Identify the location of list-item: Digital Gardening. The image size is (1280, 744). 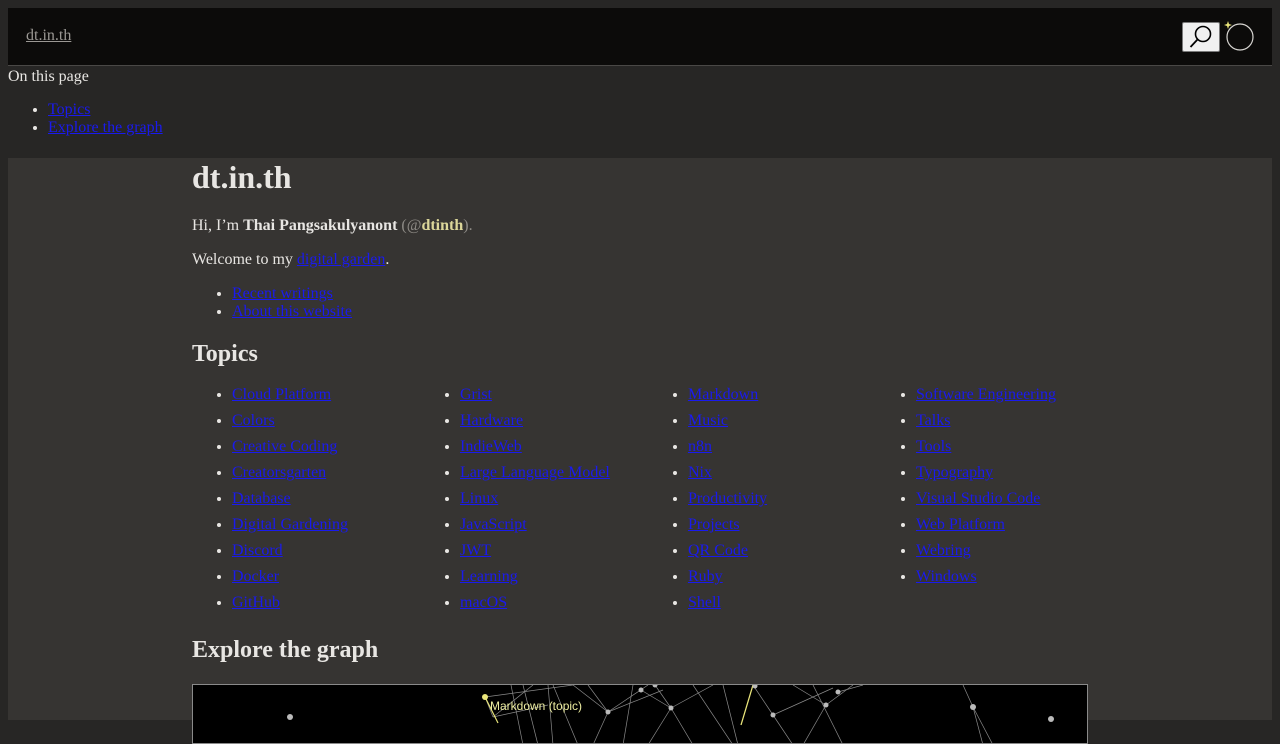
(290, 529).